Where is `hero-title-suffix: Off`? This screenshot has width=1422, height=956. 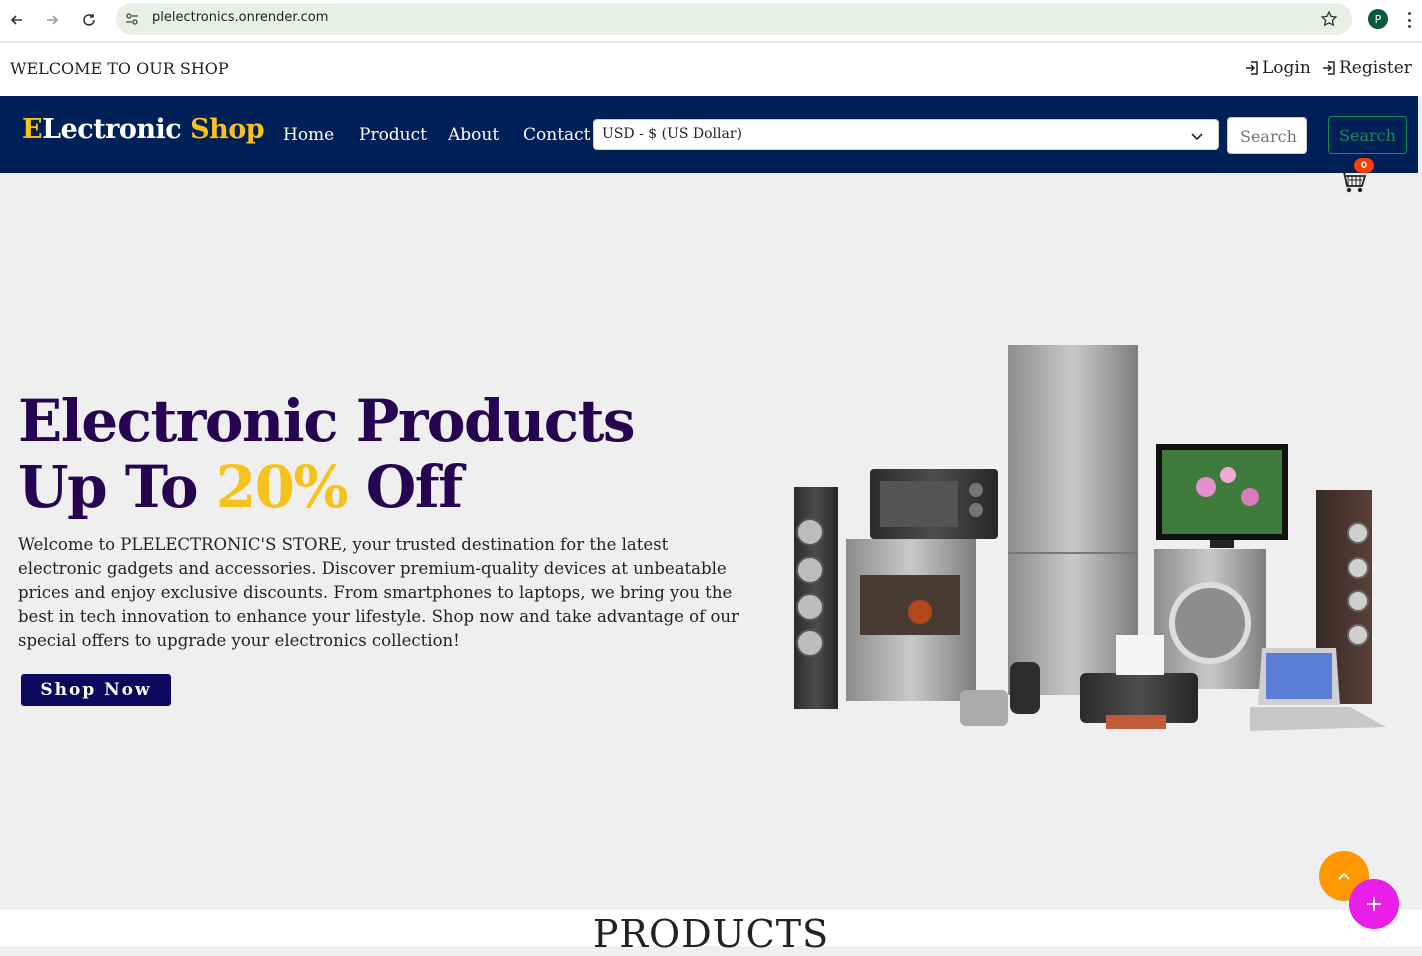 hero-title-suffix: Off is located at coordinates (405, 487).